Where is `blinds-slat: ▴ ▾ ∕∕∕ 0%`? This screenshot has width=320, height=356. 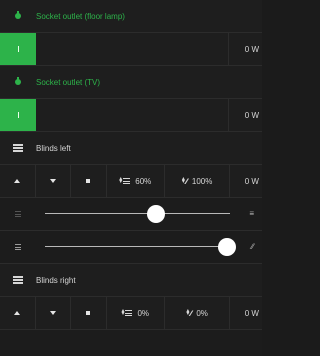 blinds-slat: ▴ ▾ ∕∕∕ 0% is located at coordinates (198, 313).